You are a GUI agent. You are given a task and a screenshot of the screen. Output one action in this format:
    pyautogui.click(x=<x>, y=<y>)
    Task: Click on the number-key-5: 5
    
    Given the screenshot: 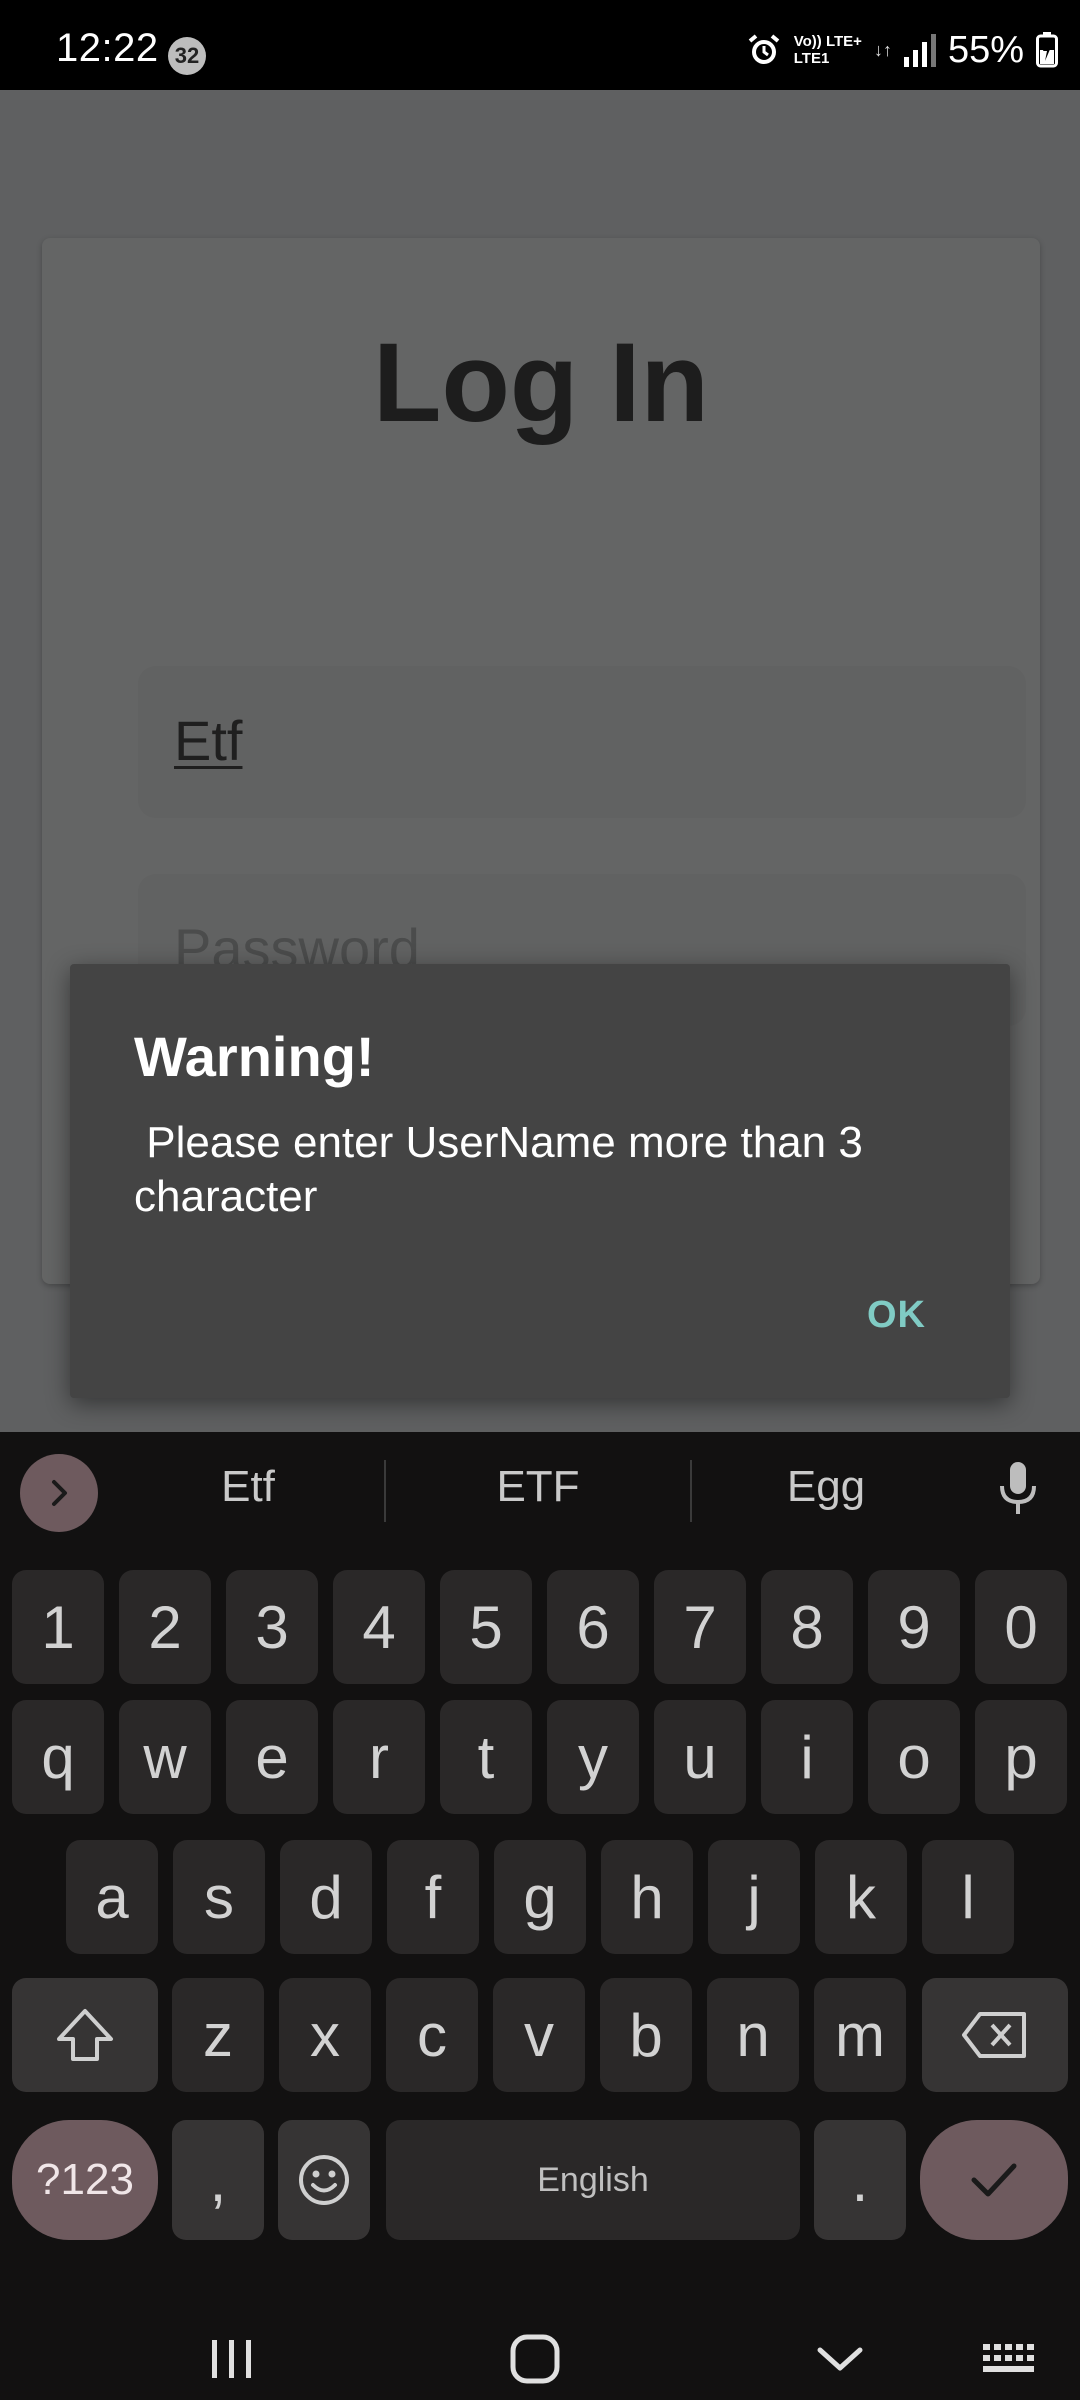 What is the action you would take?
    pyautogui.click(x=486, y=1627)
    